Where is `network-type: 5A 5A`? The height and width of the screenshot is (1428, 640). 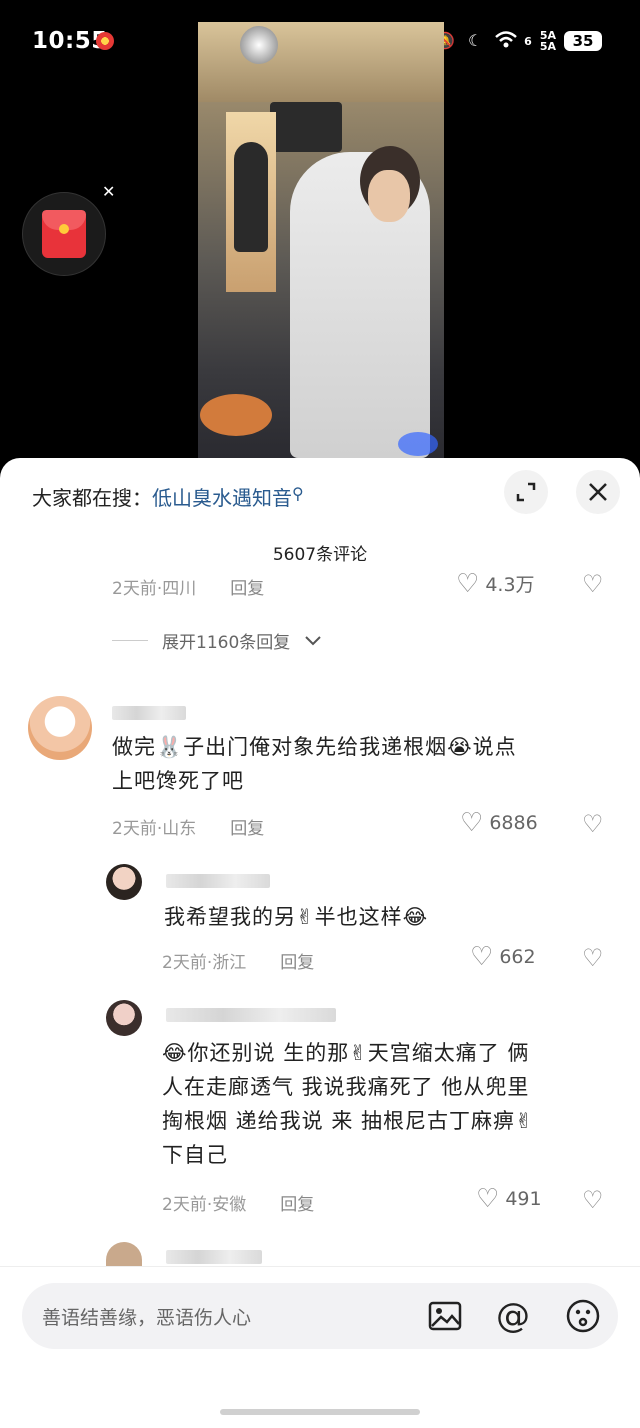 network-type: 5A 5A is located at coordinates (548, 41).